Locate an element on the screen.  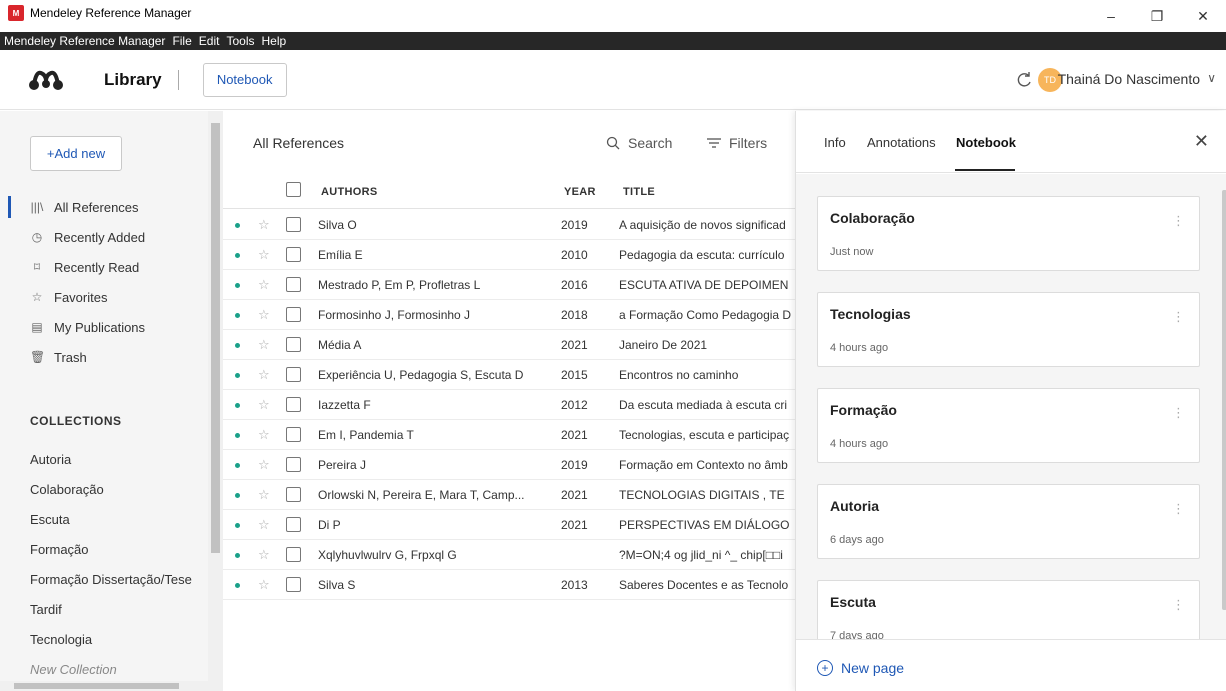
collection-item: Formação is located at coordinates (111, 549).